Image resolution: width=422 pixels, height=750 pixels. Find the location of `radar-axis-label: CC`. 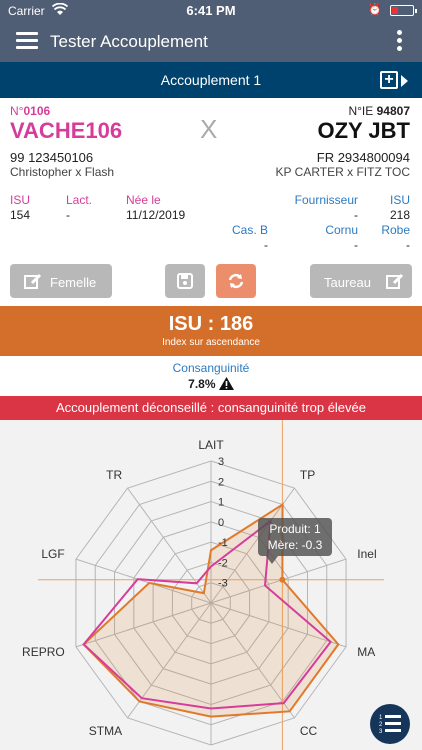

radar-axis-label: CC is located at coordinates (309, 731).